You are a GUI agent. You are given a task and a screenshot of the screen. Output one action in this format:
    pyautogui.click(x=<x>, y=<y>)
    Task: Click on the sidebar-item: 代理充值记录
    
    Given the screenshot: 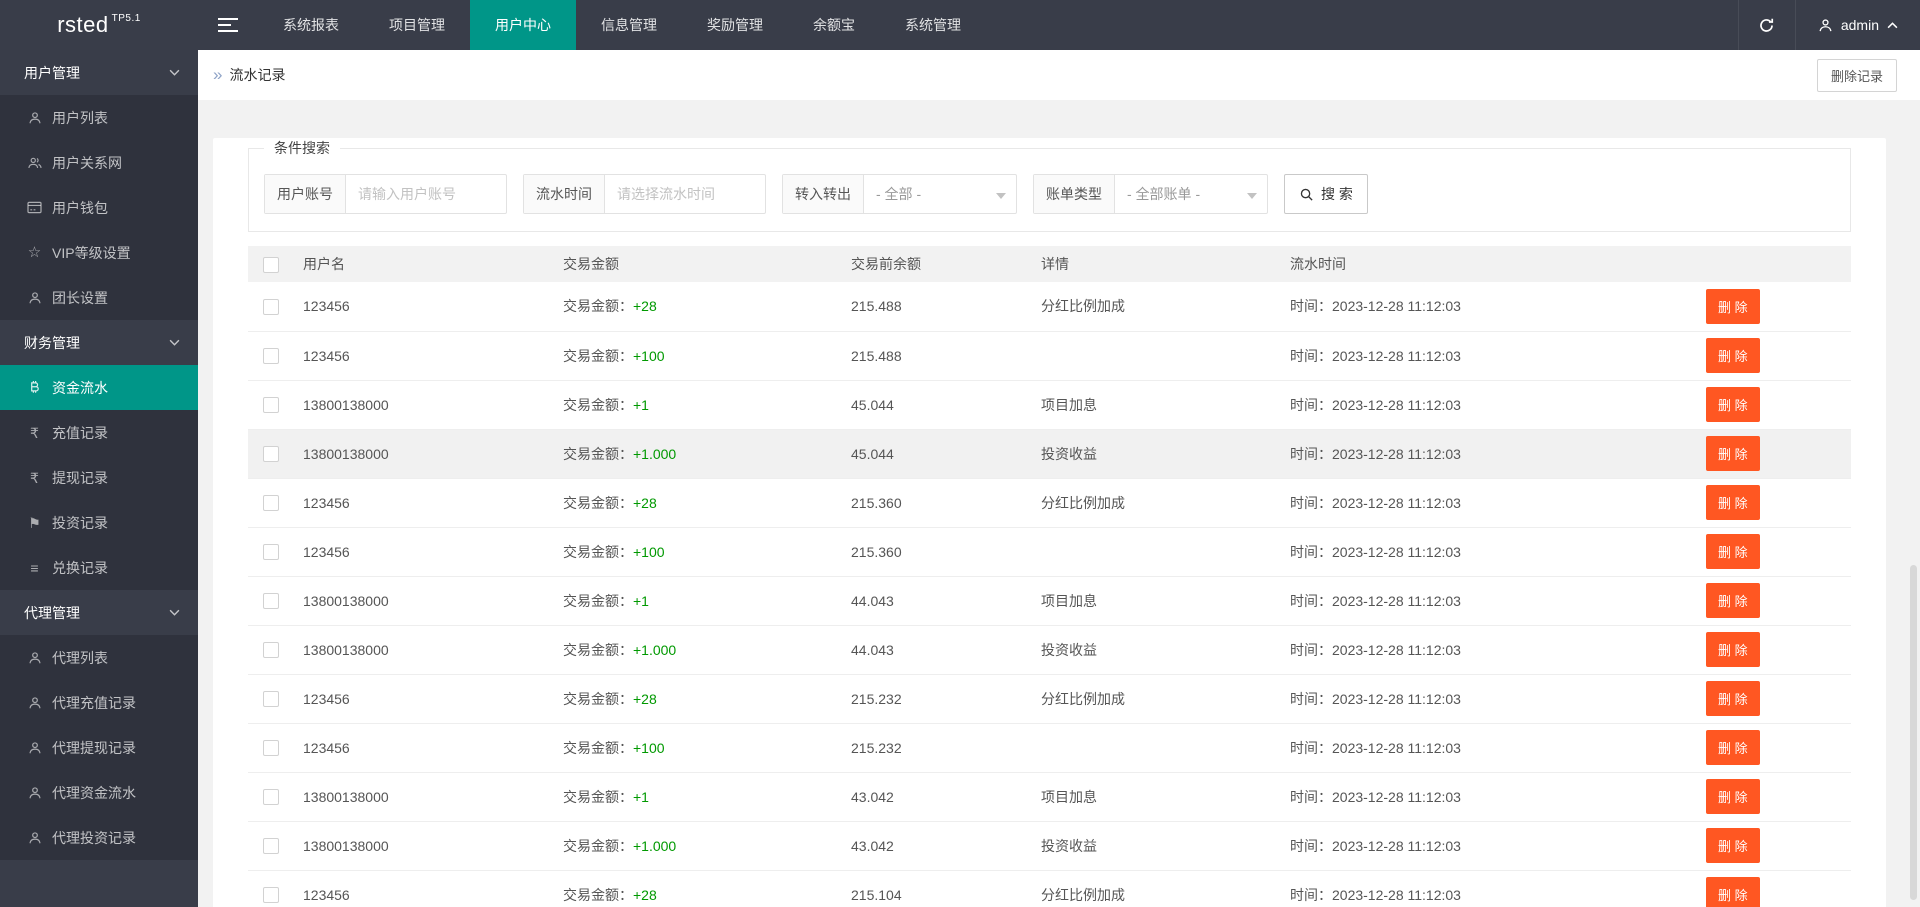 What is the action you would take?
    pyautogui.click(x=99, y=702)
    